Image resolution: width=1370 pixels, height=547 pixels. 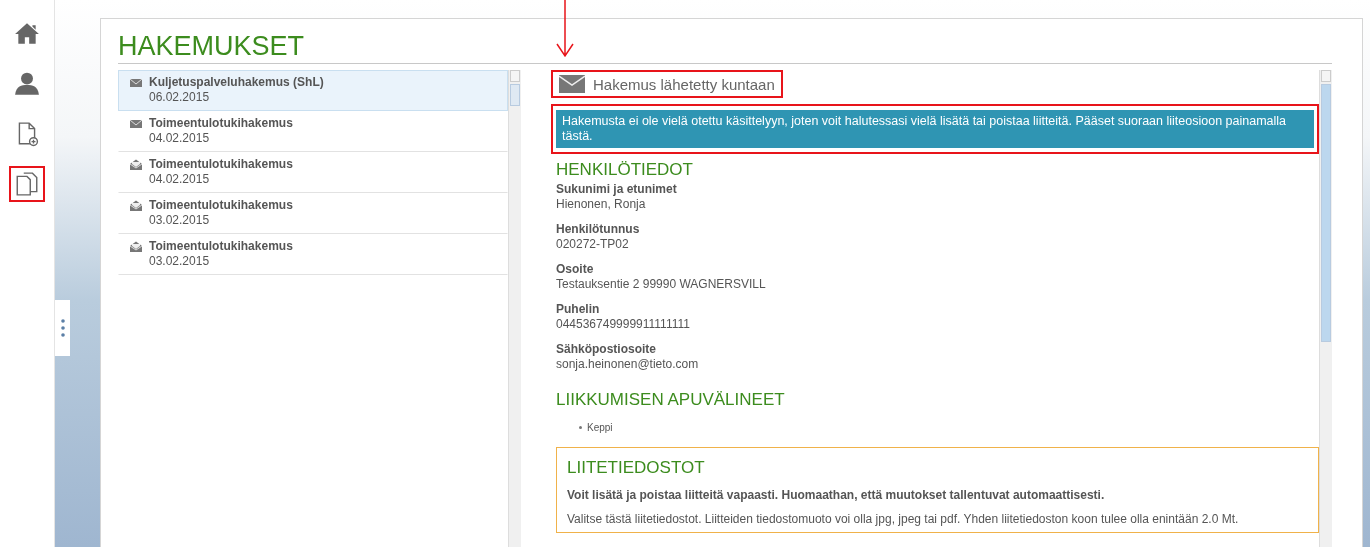 What do you see at coordinates (661, 284) in the screenshot?
I see `field-value: Testauksentie 2 99990 WAGNERSVILL` at bounding box center [661, 284].